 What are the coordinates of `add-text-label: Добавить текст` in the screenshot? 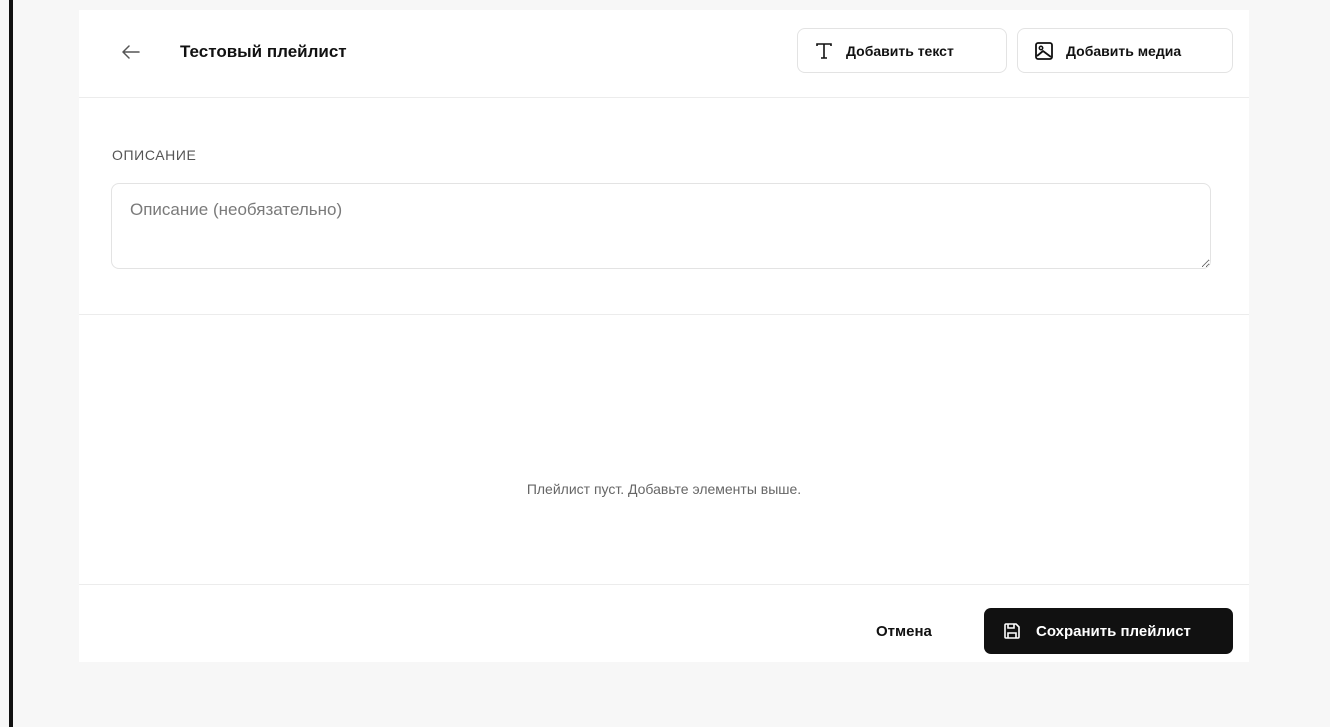 It's located at (900, 50).